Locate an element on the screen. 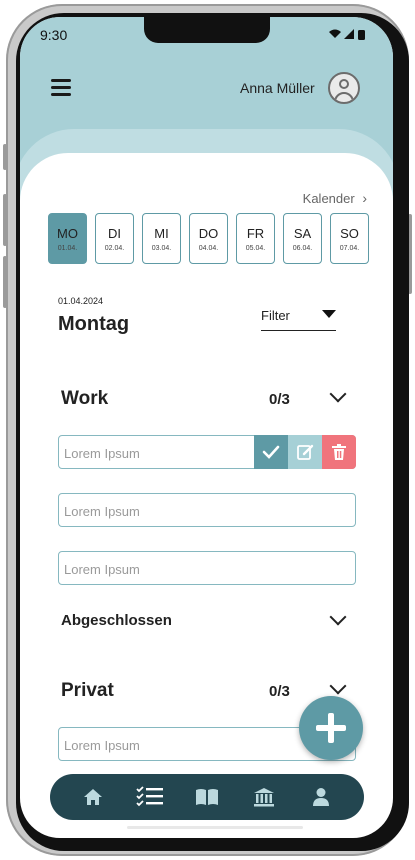  task-actions is located at coordinates (305, 452).